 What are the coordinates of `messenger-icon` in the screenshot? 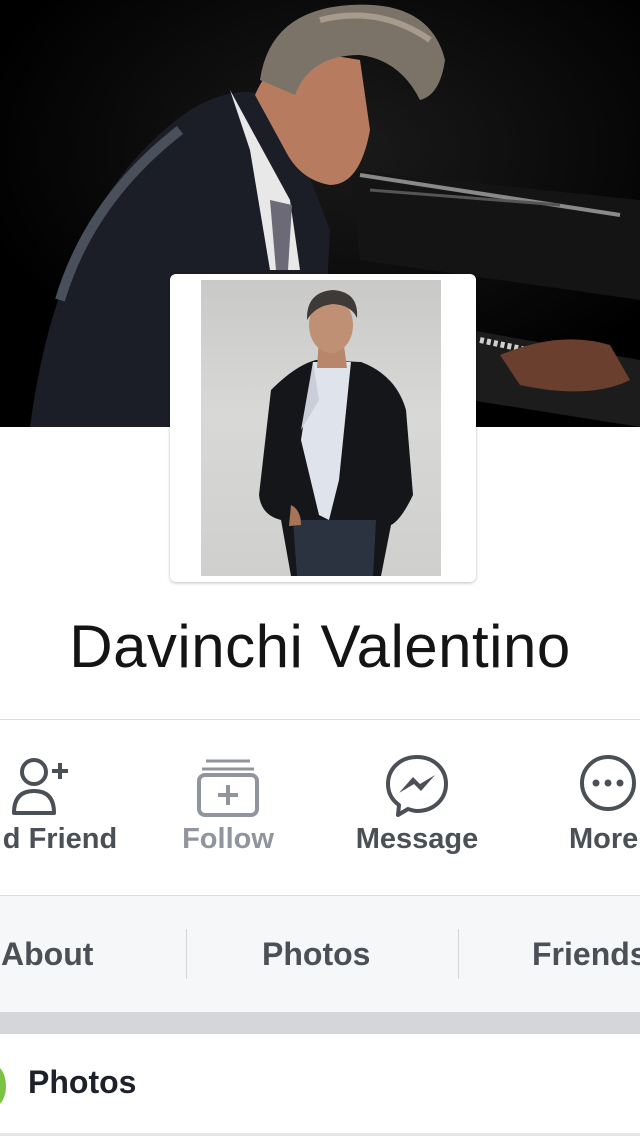 It's located at (417, 786).